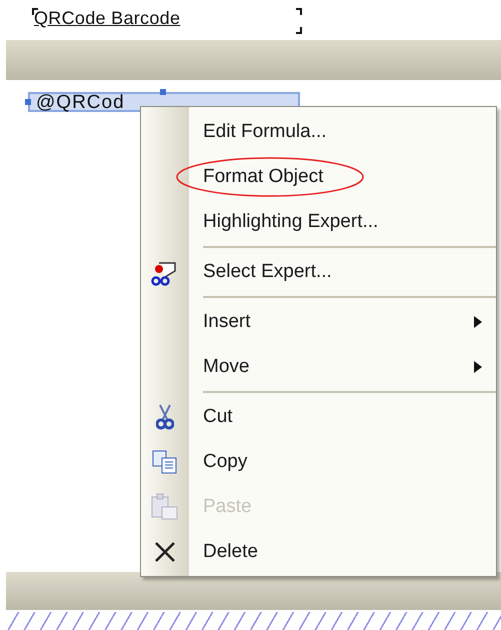 The width and height of the screenshot is (501, 630). What do you see at coordinates (165, 416) in the screenshot?
I see `scissors-icon` at bounding box center [165, 416].